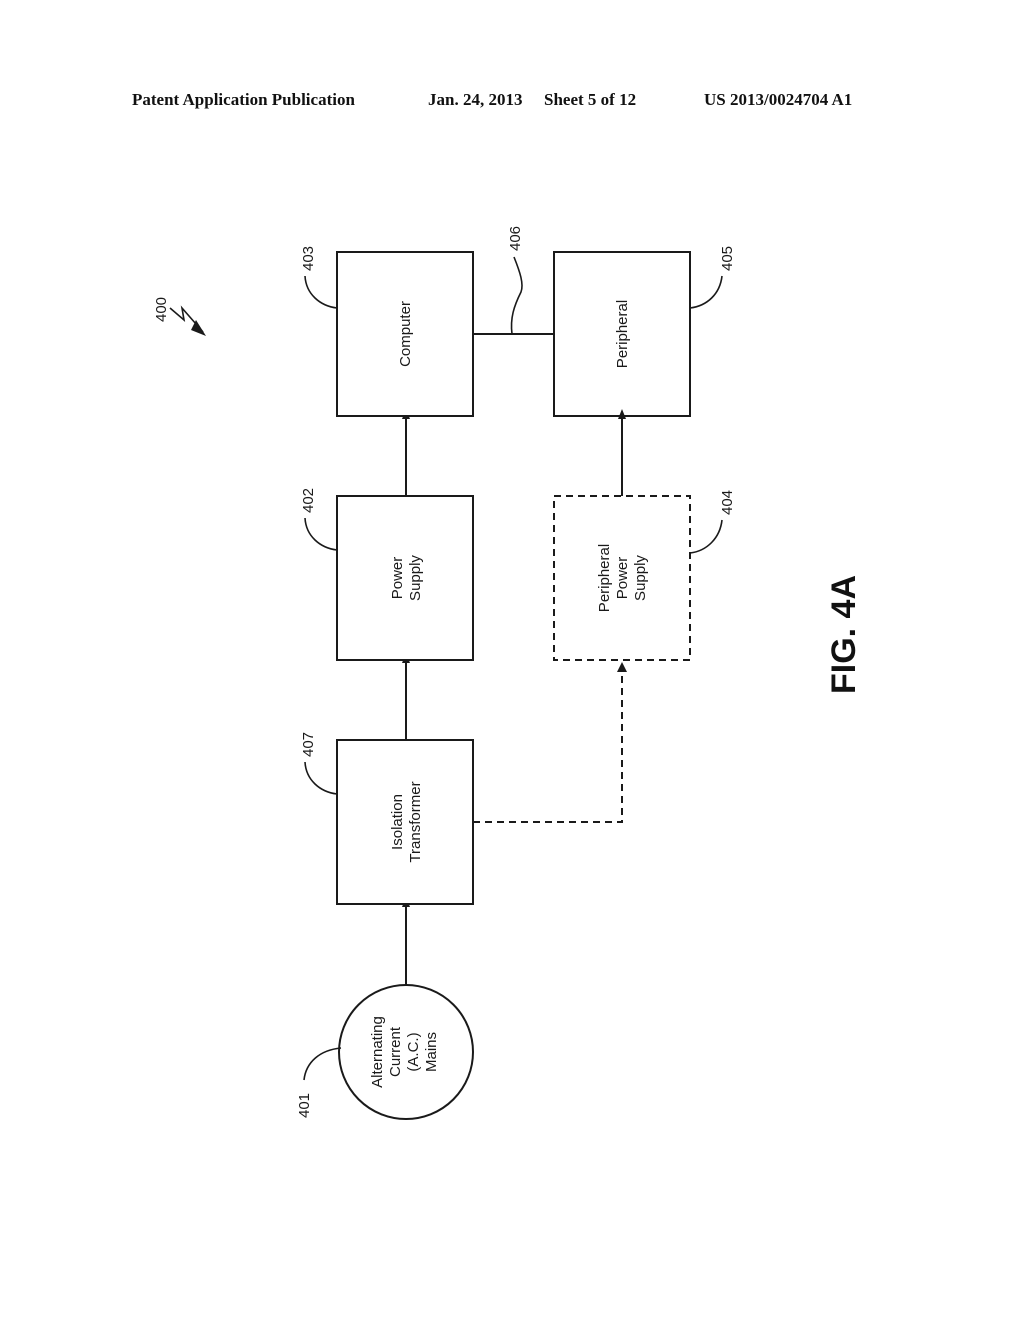 This screenshot has height=1320, width=1024. What do you see at coordinates (727, 258) in the screenshot?
I see `ref-405: 405` at bounding box center [727, 258].